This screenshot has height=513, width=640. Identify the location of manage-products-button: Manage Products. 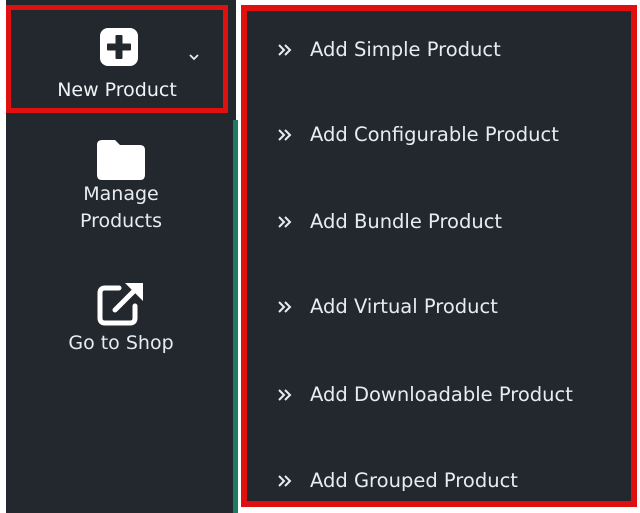
(121, 192).